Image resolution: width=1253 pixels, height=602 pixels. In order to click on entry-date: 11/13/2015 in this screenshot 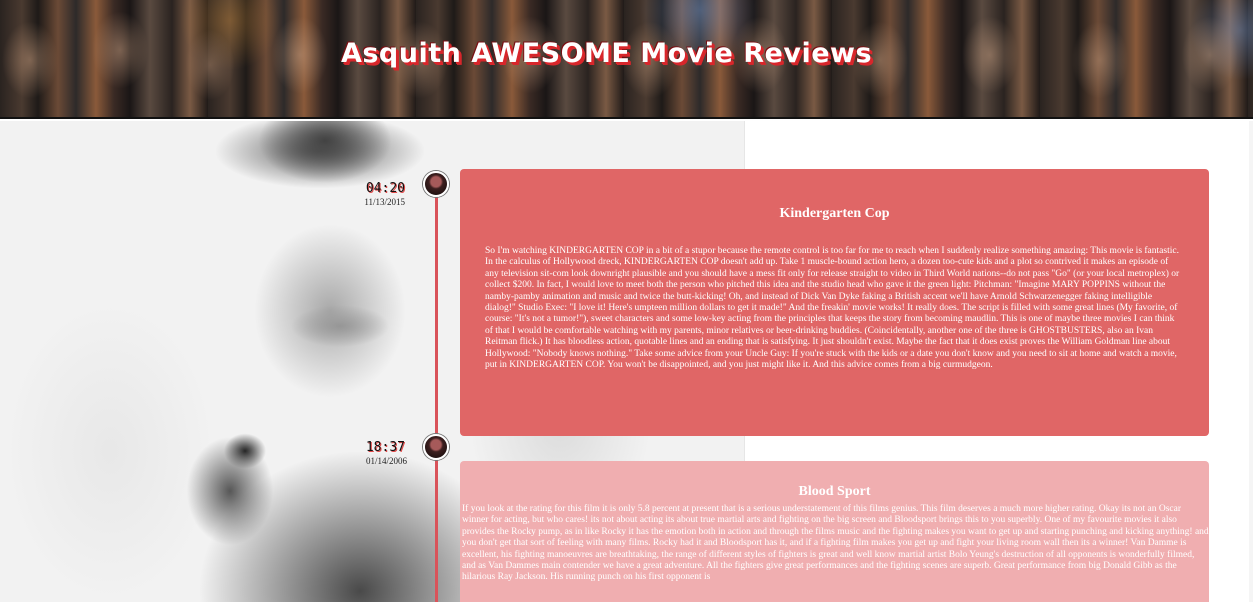, I will do `click(384, 202)`.